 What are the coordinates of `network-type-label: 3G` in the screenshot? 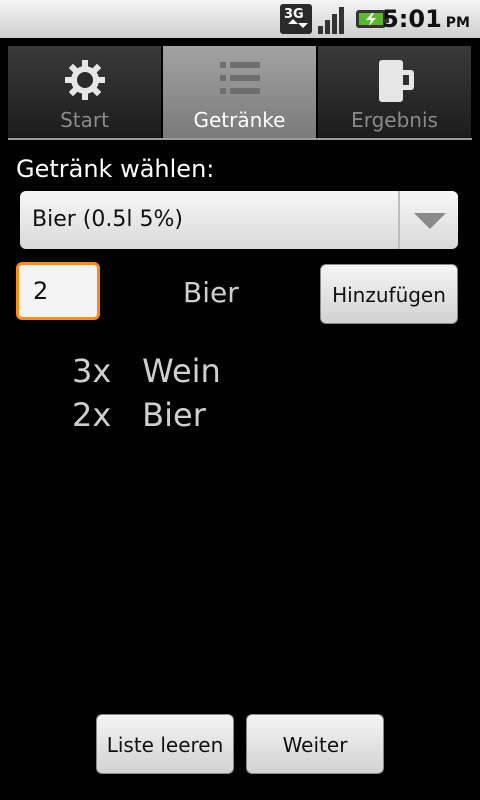 It's located at (294, 14).